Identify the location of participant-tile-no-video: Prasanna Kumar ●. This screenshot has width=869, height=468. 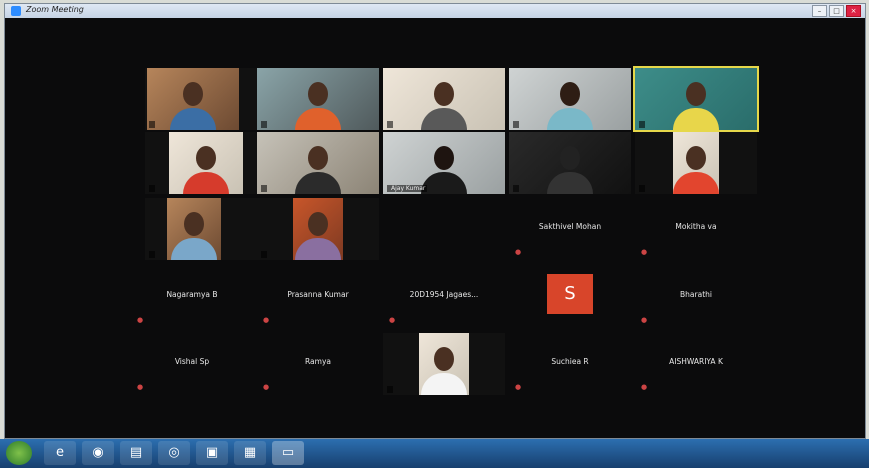
(318, 297).